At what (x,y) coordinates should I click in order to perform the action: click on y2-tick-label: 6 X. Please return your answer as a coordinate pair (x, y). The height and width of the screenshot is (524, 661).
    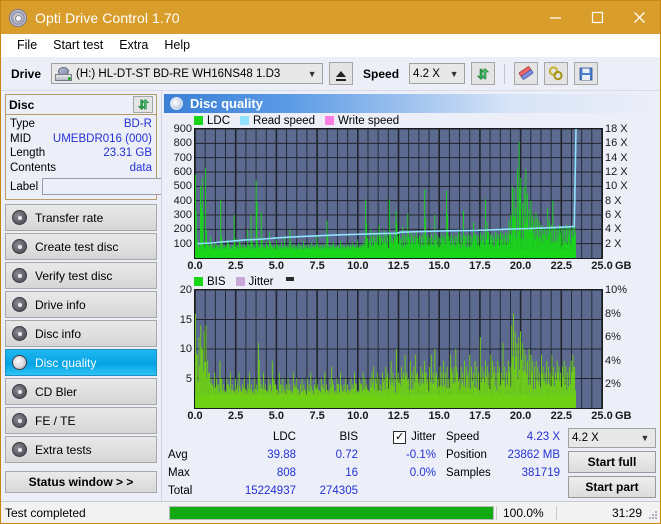
    Looking at the image, I should click on (613, 215).